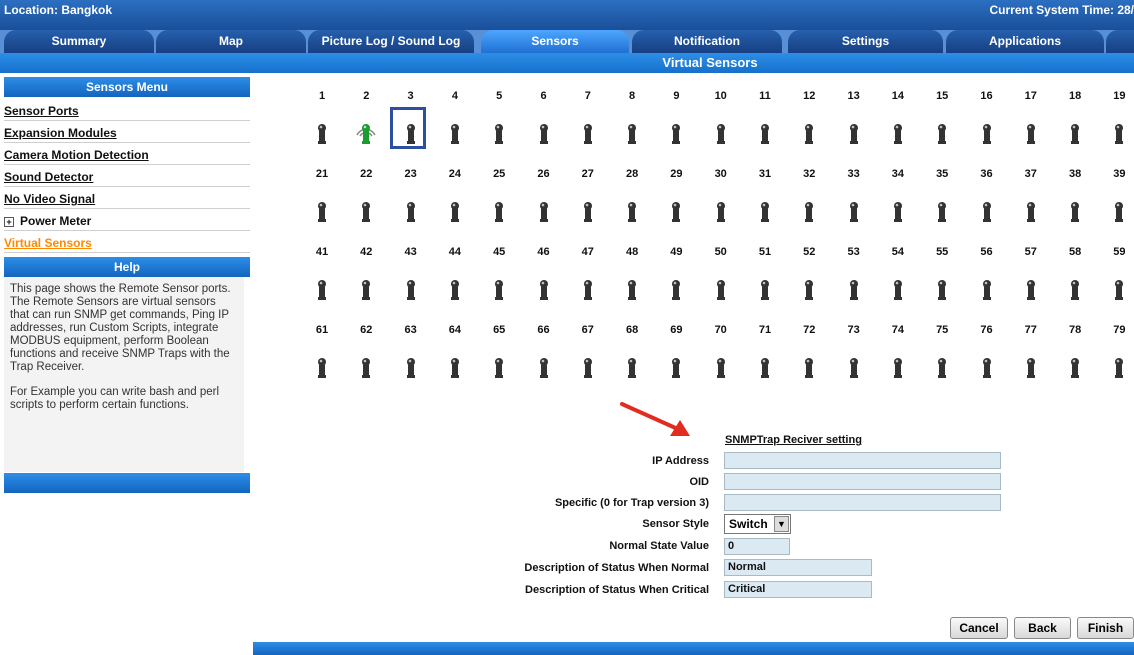 The width and height of the screenshot is (1134, 655). Describe the element at coordinates (366, 133) in the screenshot. I see `active-sensor-icon` at that location.